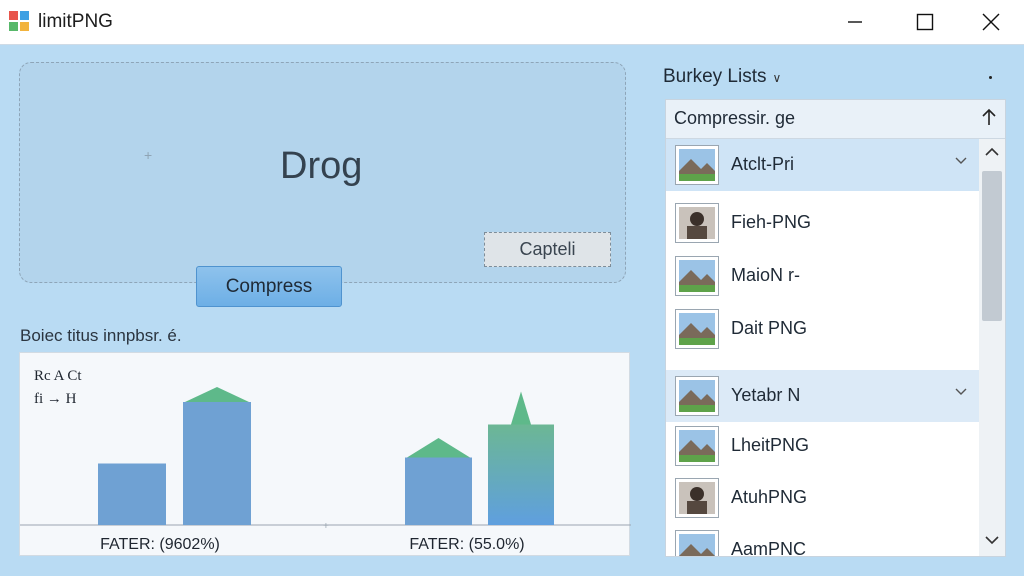  Describe the element at coordinates (822, 498) in the screenshot. I see `list-item: AtuhPNG` at that location.